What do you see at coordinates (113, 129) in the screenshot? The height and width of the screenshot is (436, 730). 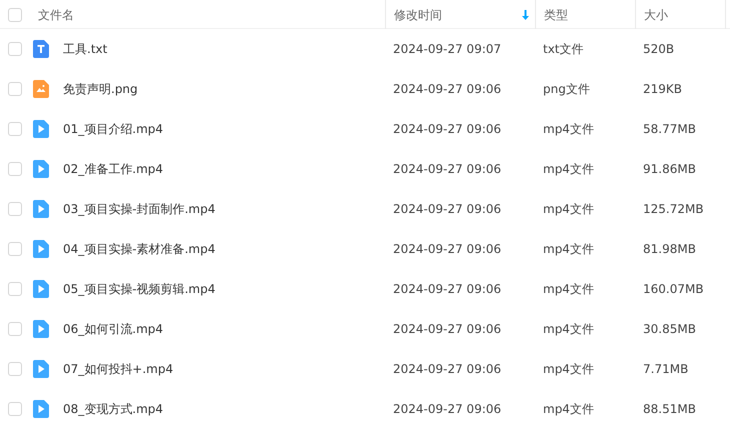 I see `file-name: 01_项目介绍.mp4` at bounding box center [113, 129].